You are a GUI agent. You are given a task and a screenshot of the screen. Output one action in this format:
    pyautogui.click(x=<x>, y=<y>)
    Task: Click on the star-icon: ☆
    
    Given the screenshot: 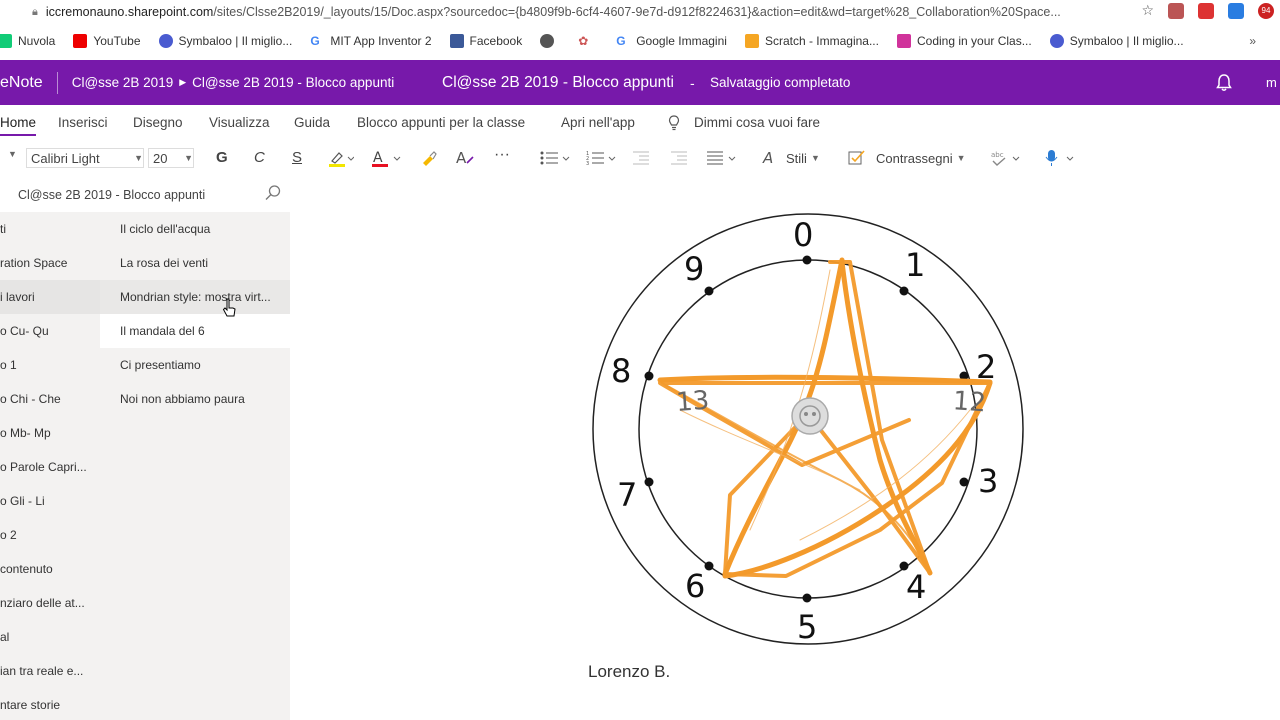 What is the action you would take?
    pyautogui.click(x=1147, y=10)
    